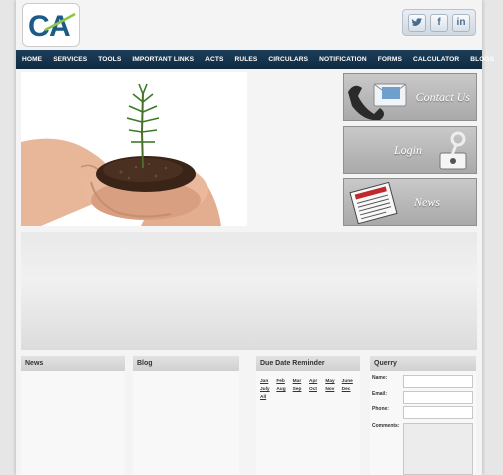 Image resolution: width=503 pixels, height=475 pixels. Describe the element at coordinates (186, 415) in the screenshot. I see `blog-column: Blog` at that location.